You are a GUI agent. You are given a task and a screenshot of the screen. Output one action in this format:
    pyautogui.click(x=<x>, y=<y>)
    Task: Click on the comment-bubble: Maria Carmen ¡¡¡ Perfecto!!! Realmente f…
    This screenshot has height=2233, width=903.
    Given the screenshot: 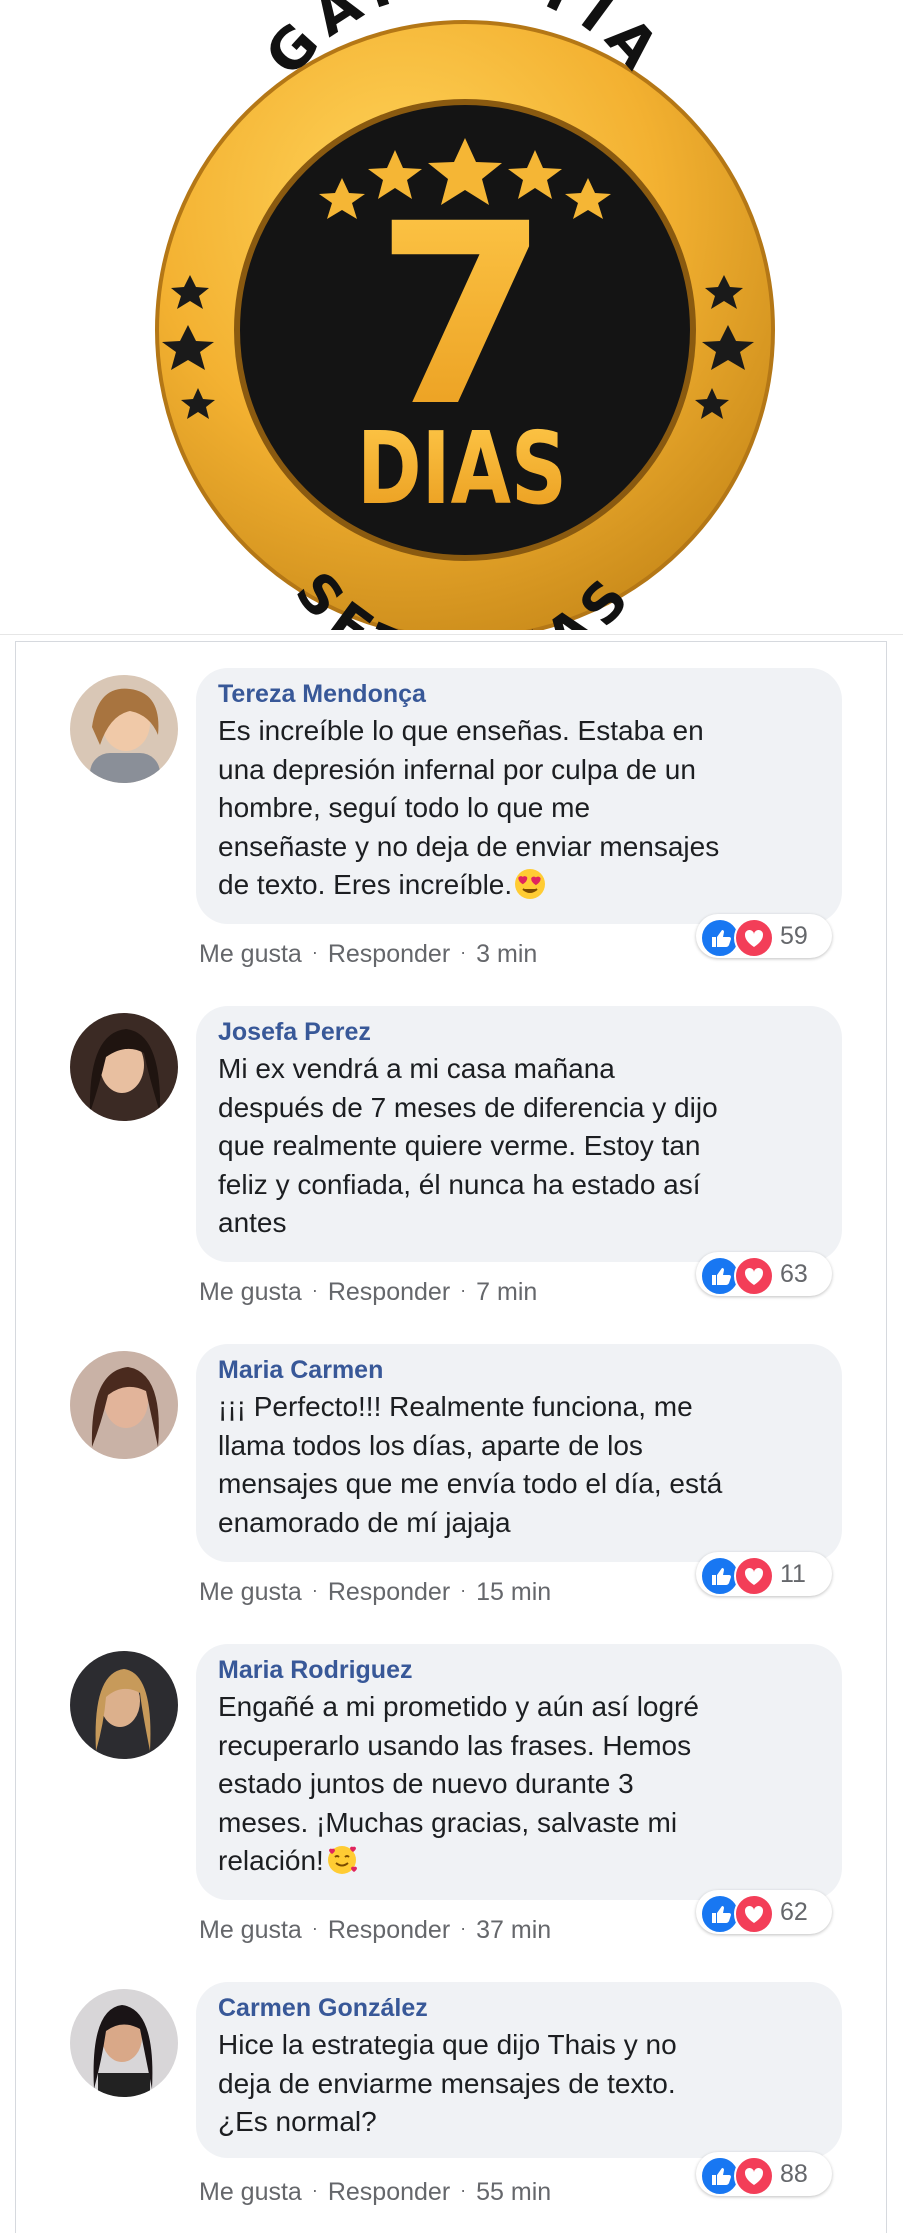 What is the action you would take?
    pyautogui.click(x=519, y=1453)
    